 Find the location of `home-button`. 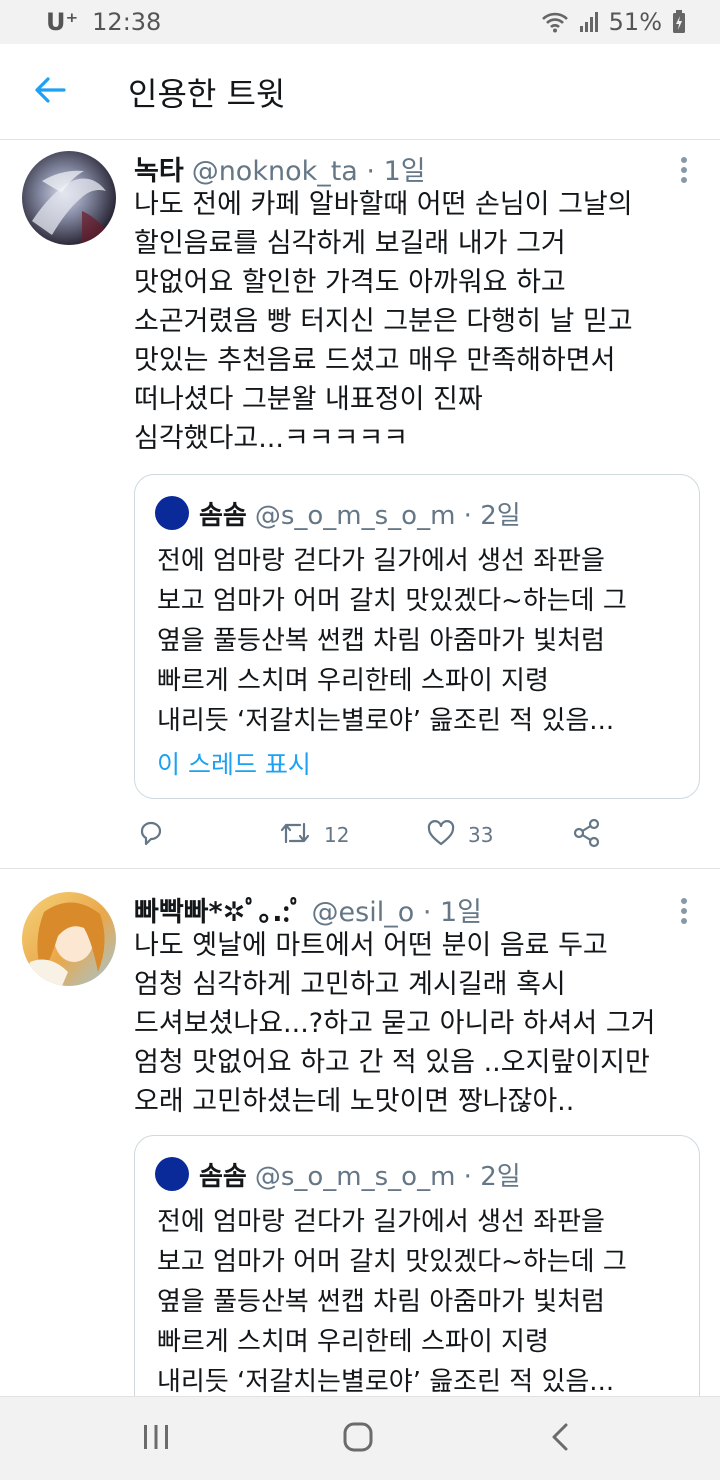

home-button is located at coordinates (358, 1438).